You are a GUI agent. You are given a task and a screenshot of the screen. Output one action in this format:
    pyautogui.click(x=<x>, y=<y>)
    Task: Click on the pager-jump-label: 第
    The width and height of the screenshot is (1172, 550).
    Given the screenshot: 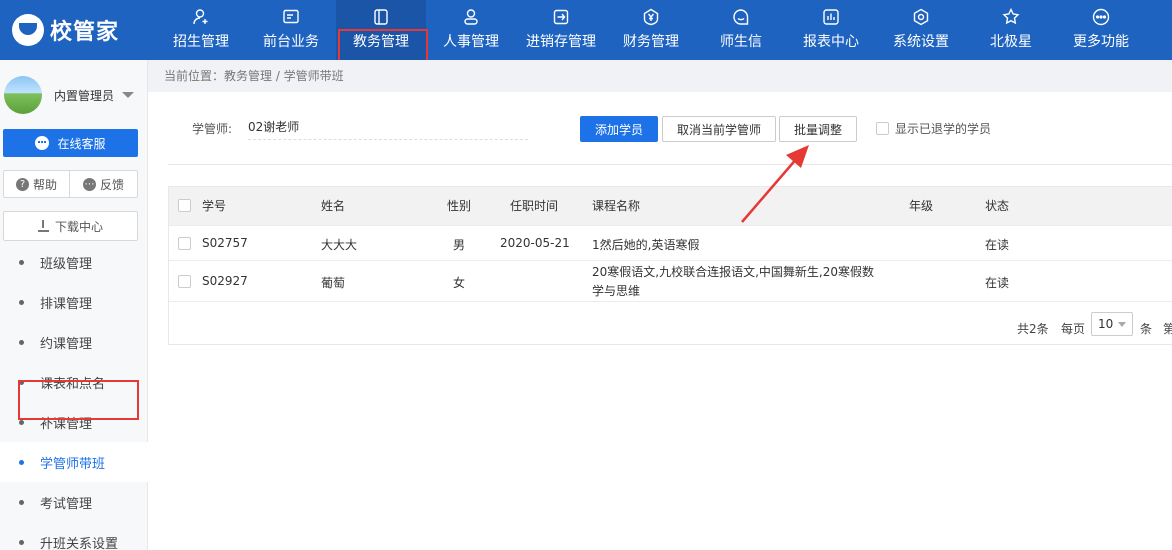 What is the action you would take?
    pyautogui.click(x=1167, y=329)
    